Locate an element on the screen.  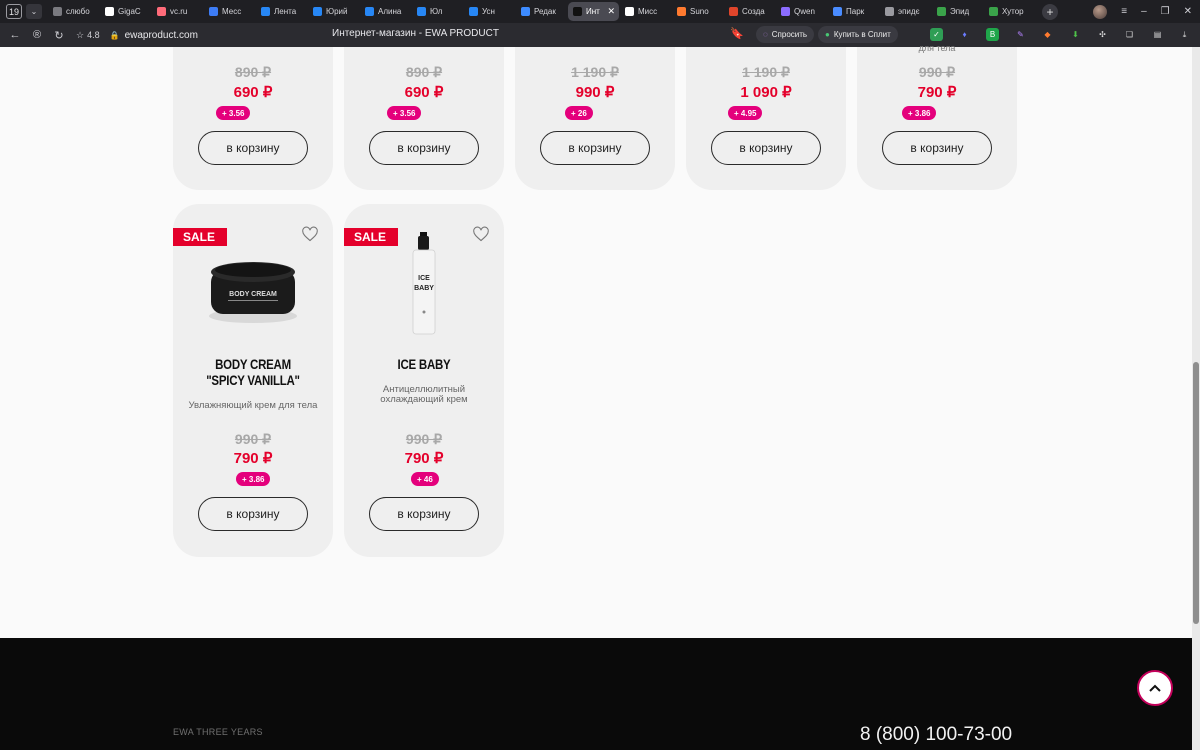
tab-title: Месс is located at coordinates (232, 11).